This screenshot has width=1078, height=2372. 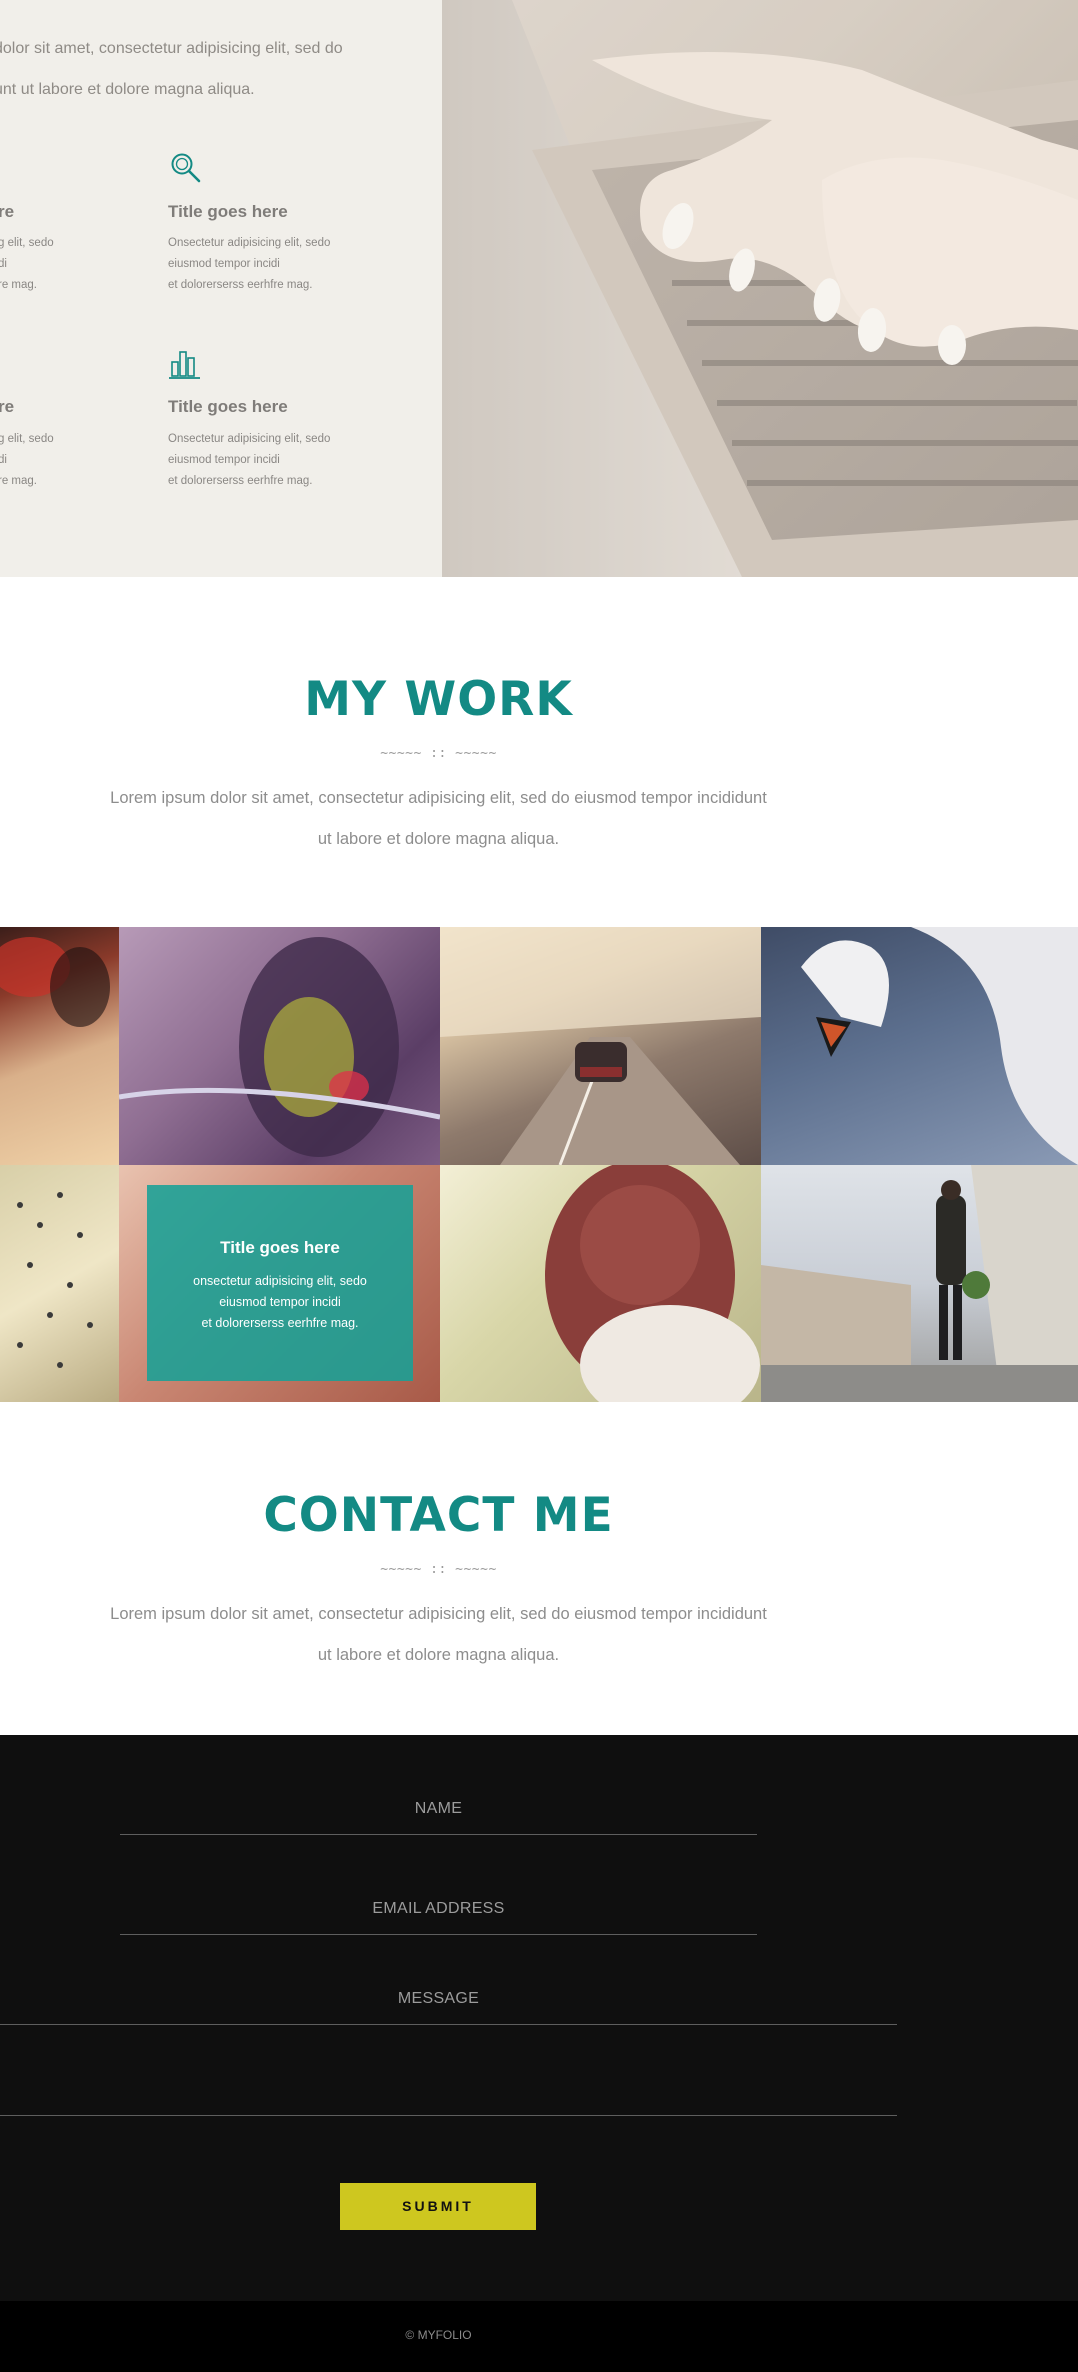 I want to click on message-field-underline, so click(x=448, y=2115).